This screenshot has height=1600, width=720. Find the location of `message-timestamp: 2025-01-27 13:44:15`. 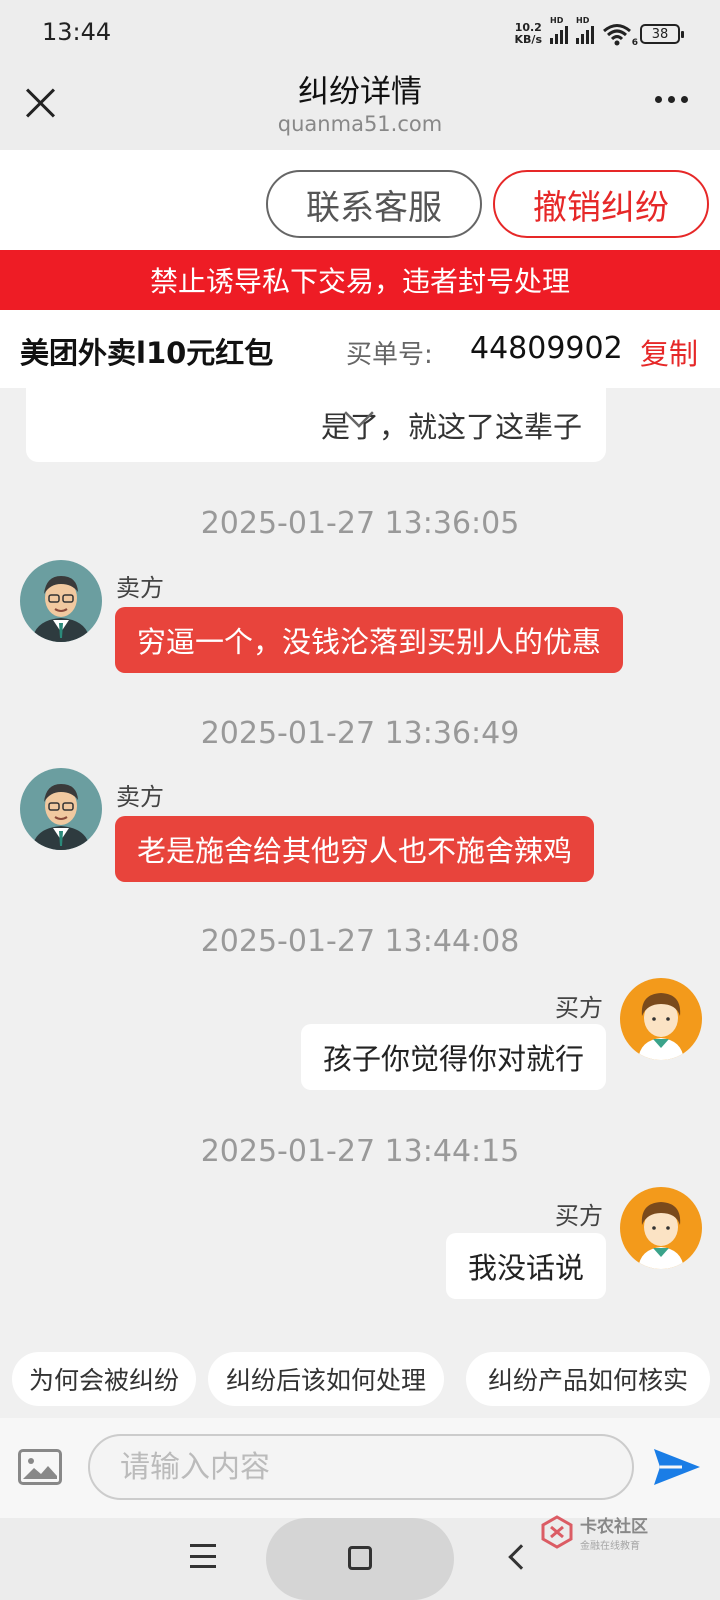

message-timestamp: 2025-01-27 13:44:15 is located at coordinates (360, 1151).